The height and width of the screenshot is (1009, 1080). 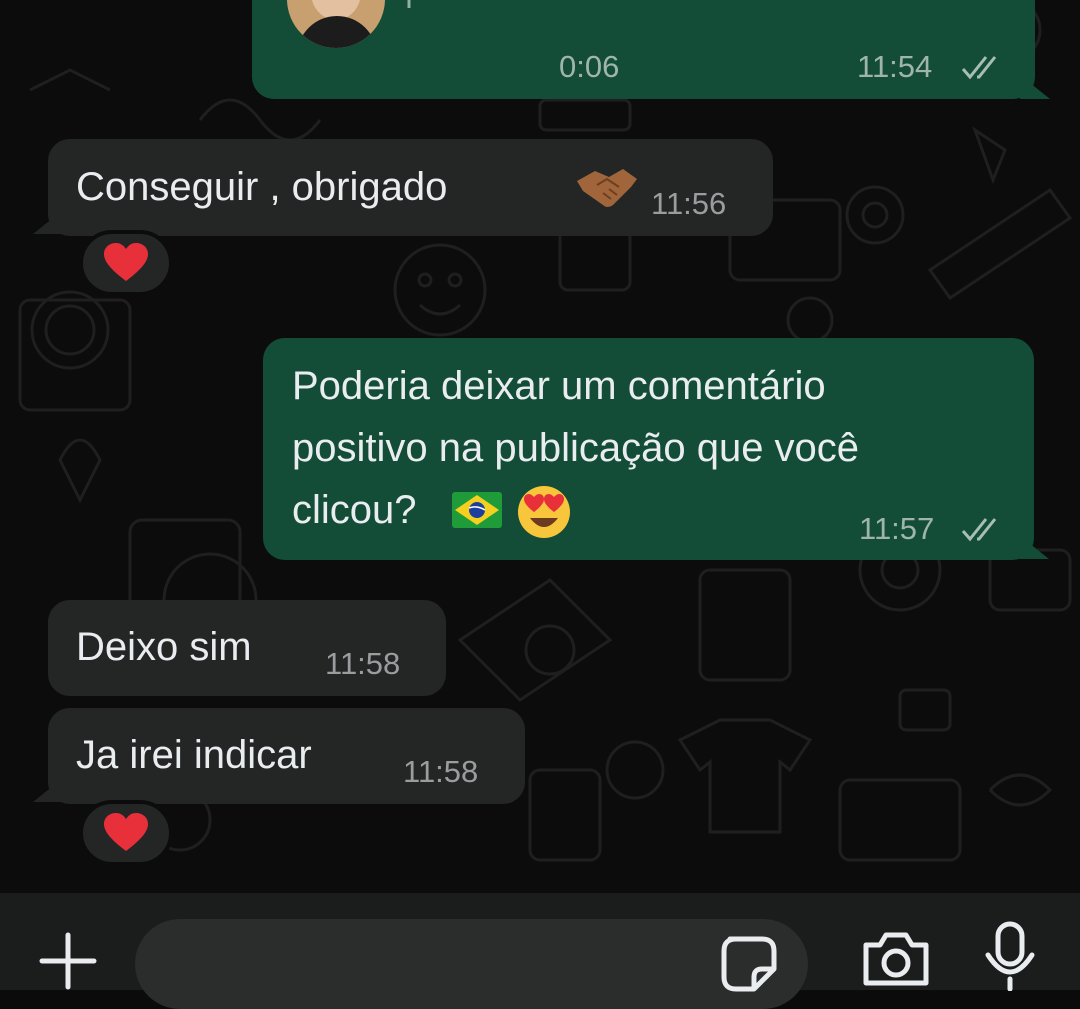 I want to click on message-text-line: positivo na publicação que você, so click(x=576, y=448).